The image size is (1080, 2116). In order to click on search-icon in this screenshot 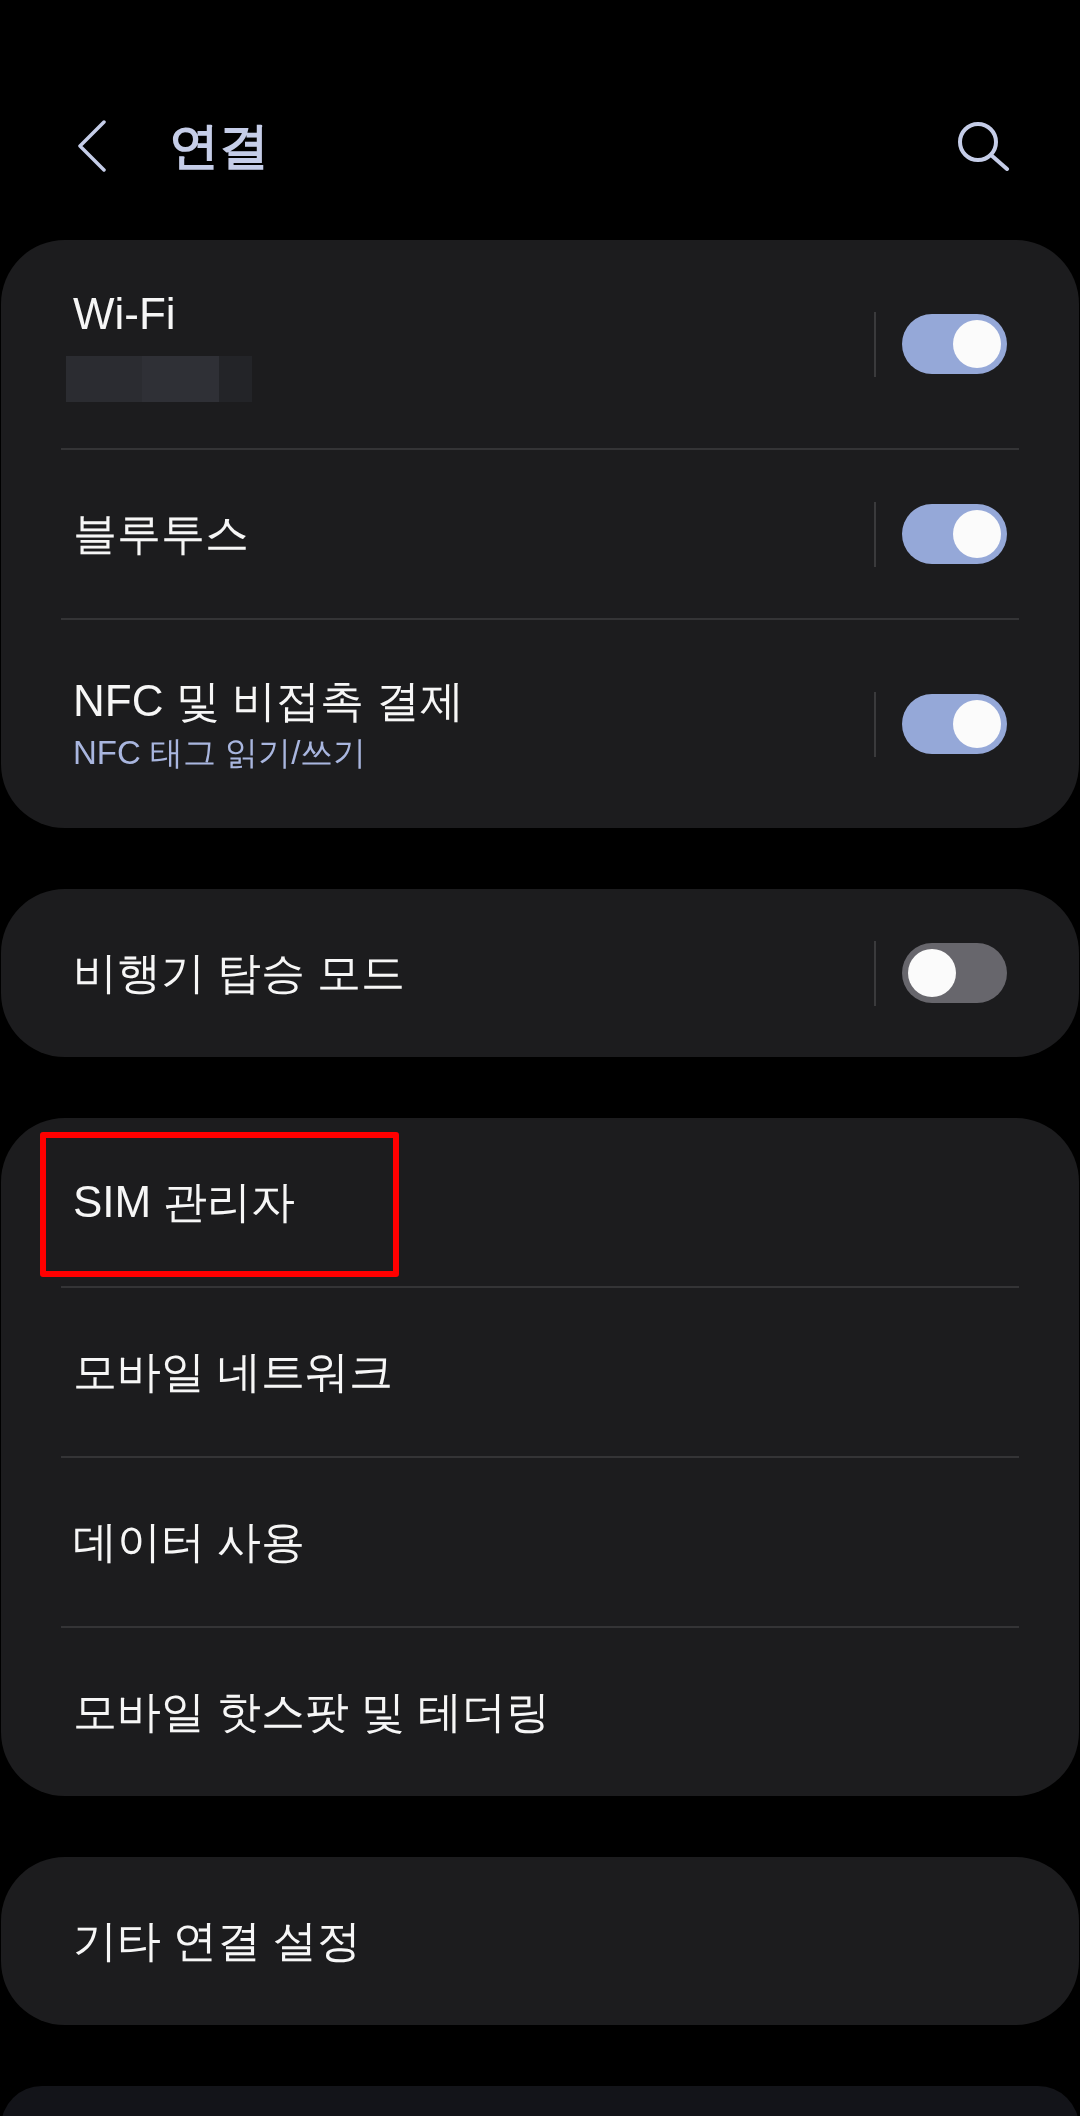, I will do `click(983, 146)`.